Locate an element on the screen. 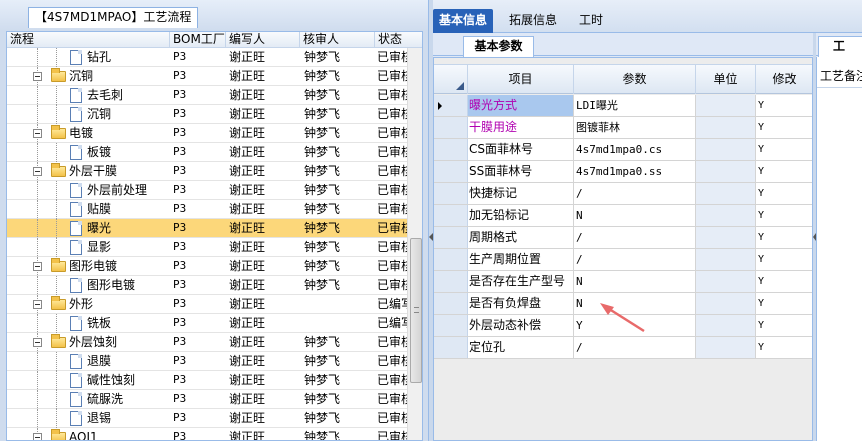 This screenshot has width=862, height=441. param-value-cell: 4s7md1mpa0.cs is located at coordinates (635, 149).